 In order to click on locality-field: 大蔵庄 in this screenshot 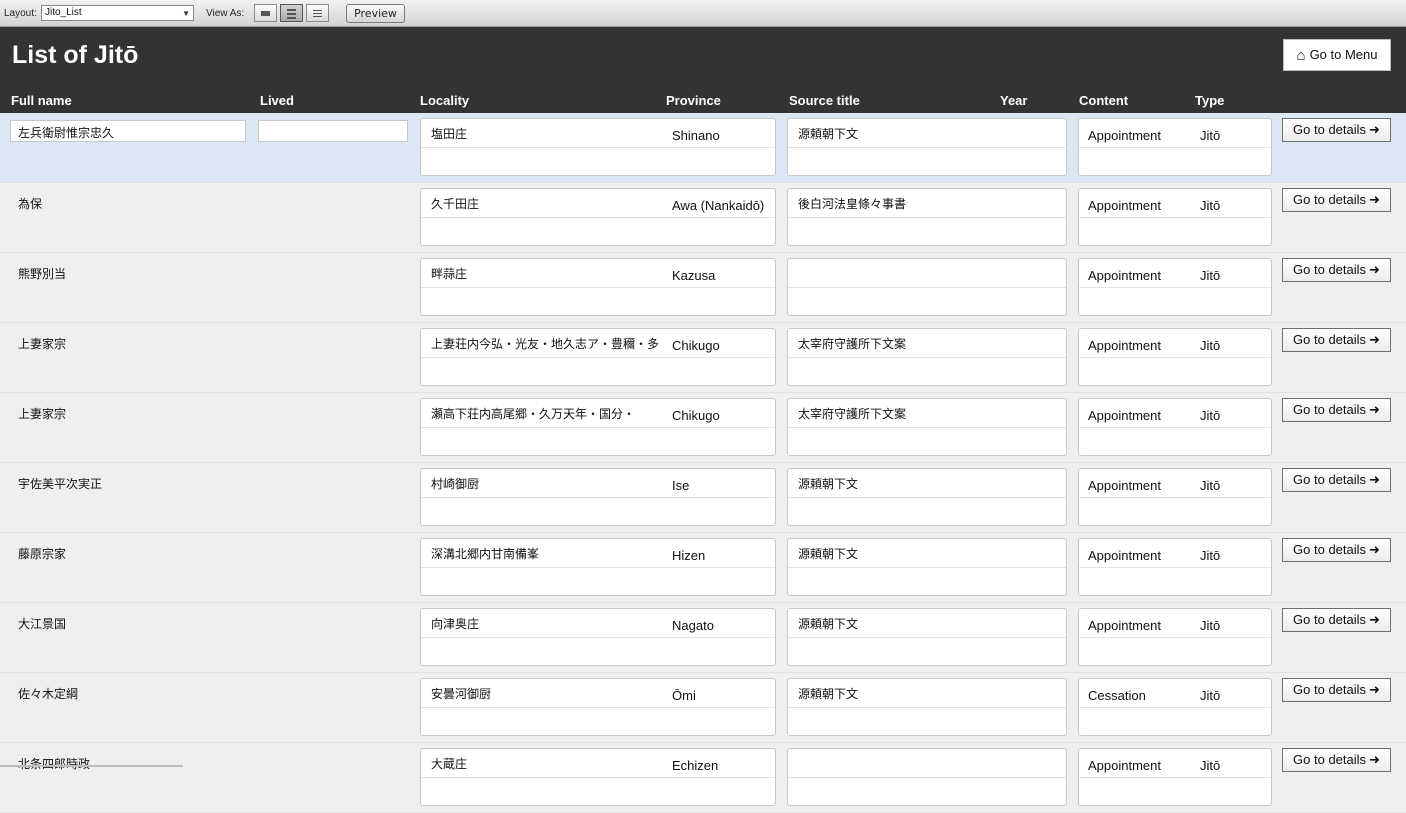, I will do `click(547, 763)`.